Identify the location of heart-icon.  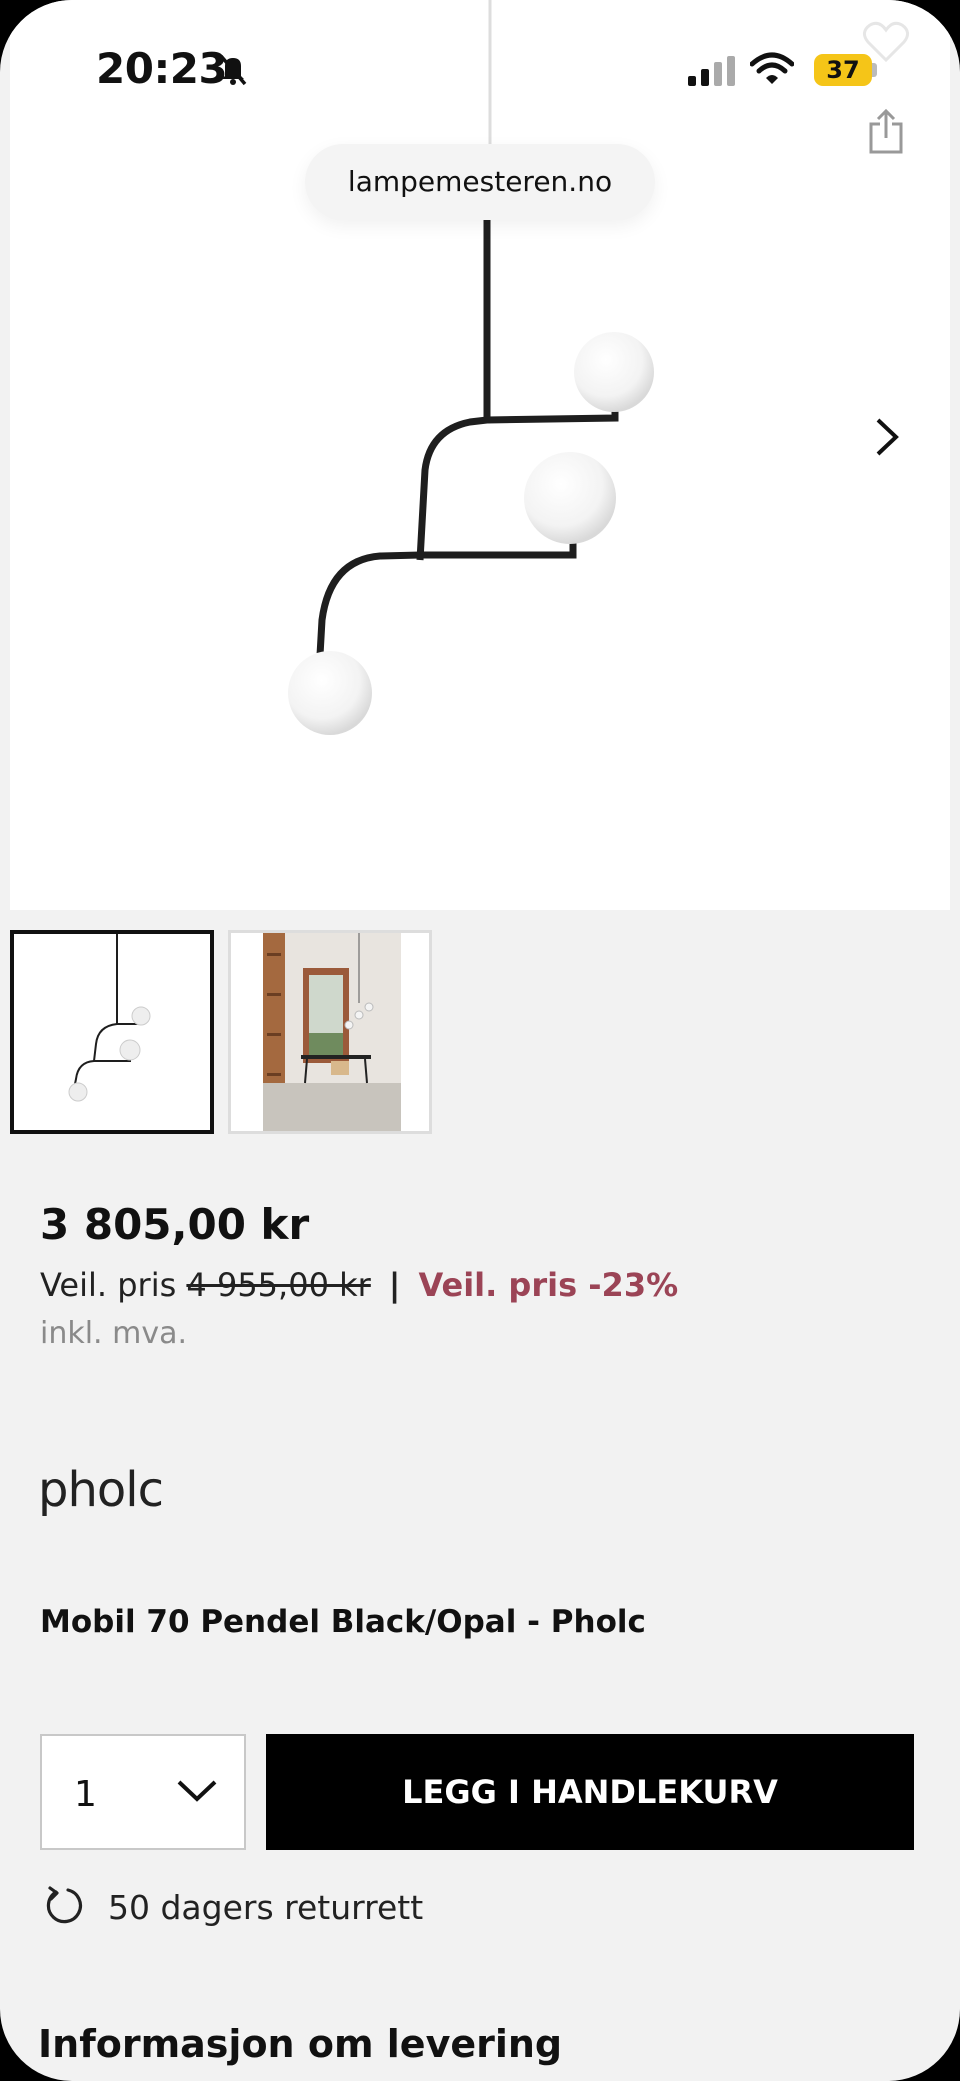
(886, 42).